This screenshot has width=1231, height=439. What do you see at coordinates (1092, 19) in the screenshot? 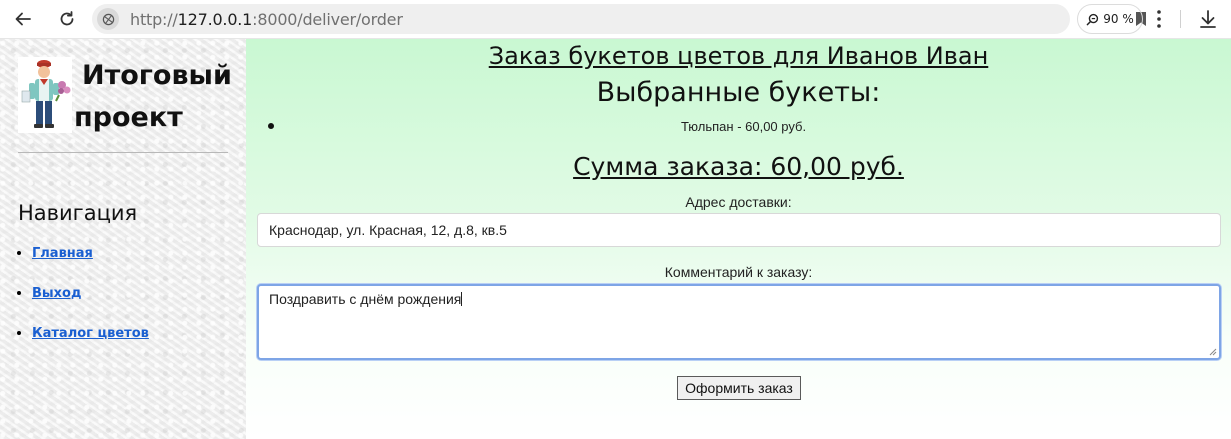
I see `zoom-icon` at bounding box center [1092, 19].